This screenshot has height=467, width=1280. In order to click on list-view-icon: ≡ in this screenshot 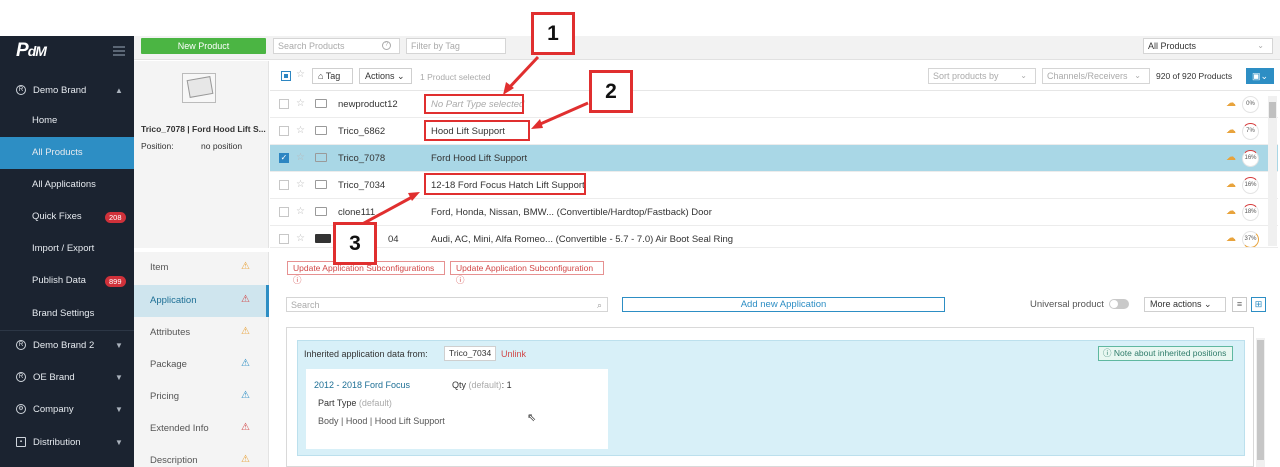, I will do `click(1239, 304)`.